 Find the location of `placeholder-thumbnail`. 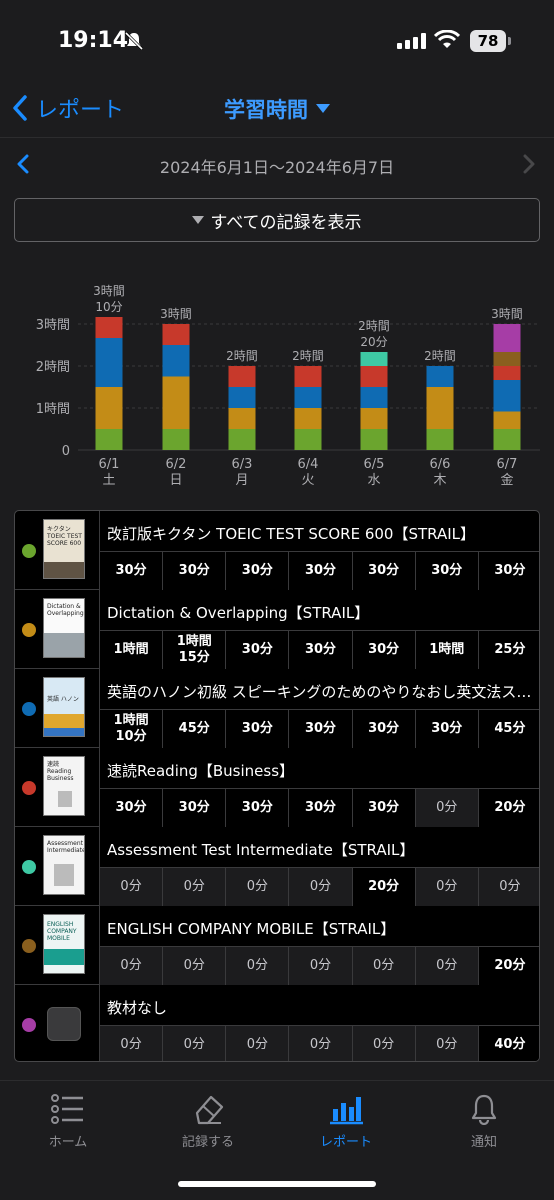

placeholder-thumbnail is located at coordinates (64, 1024).